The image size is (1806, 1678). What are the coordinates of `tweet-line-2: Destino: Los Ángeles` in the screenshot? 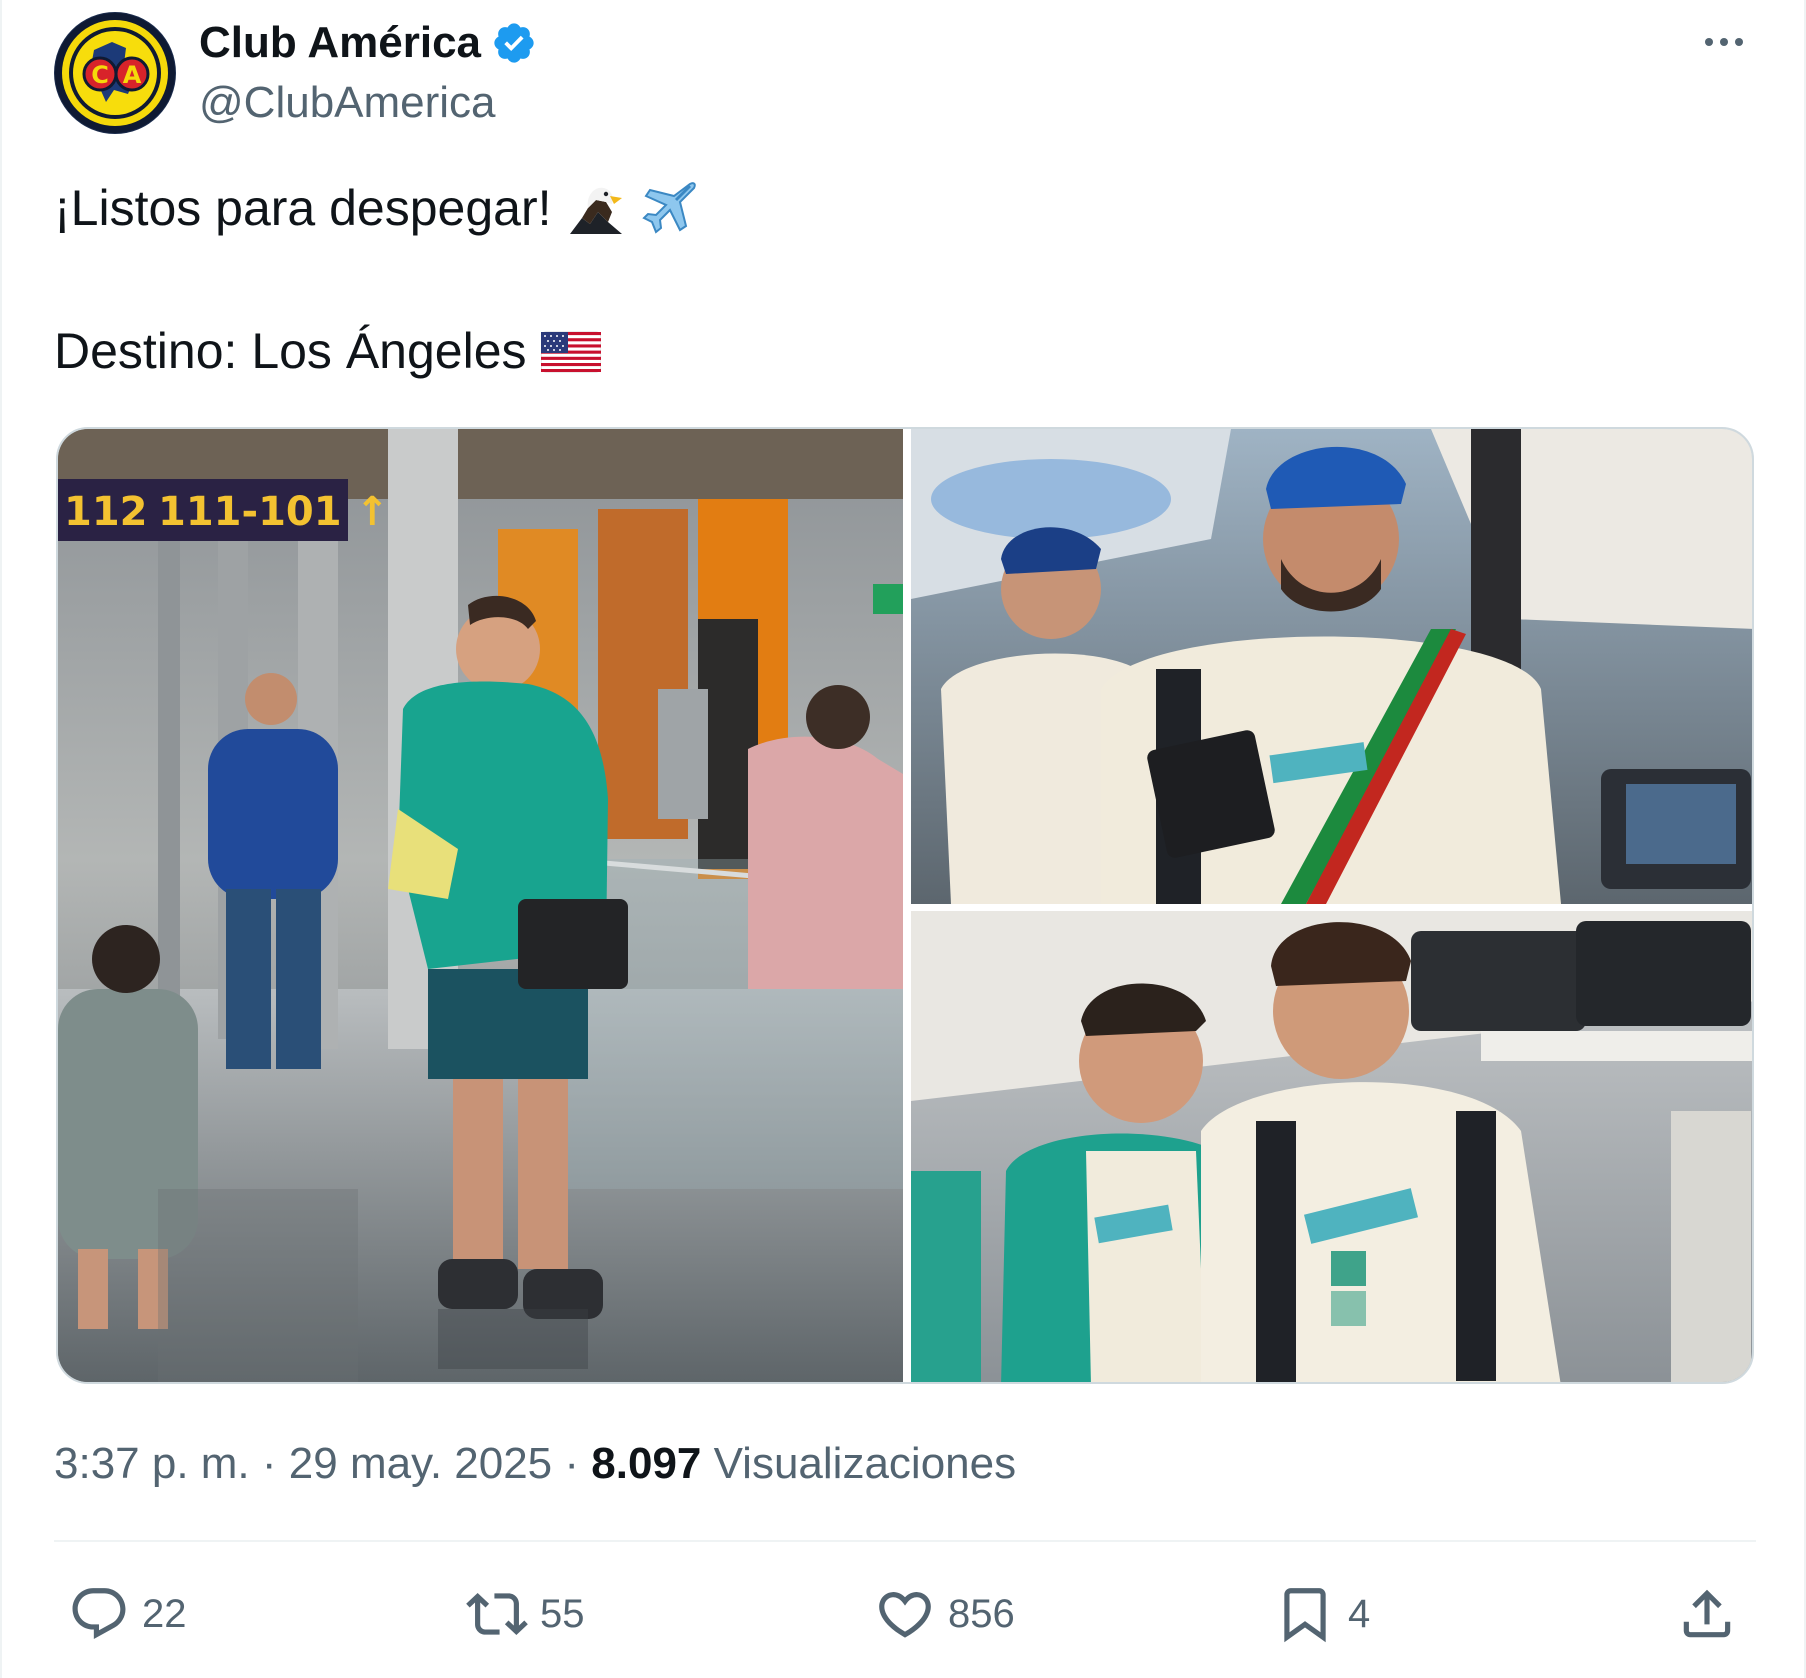 It's located at (377, 351).